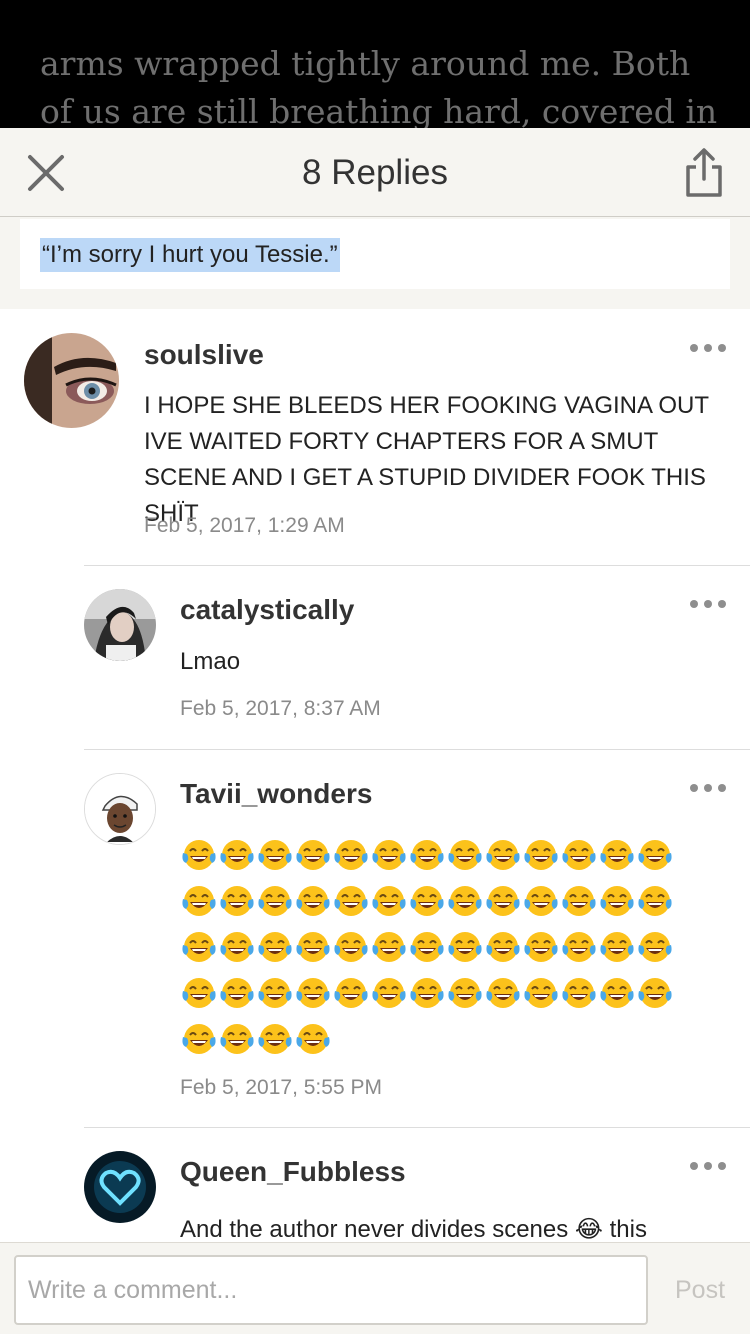 The width and height of the screenshot is (750, 1334). What do you see at coordinates (293, 1172) in the screenshot?
I see `comment-username: Queen_Fubbless` at bounding box center [293, 1172].